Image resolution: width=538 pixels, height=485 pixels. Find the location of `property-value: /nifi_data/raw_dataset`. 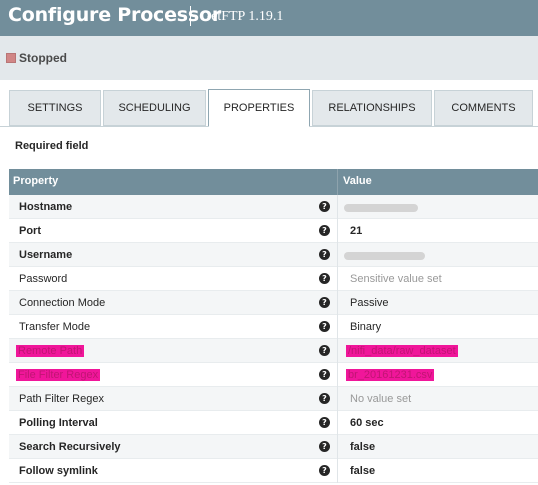

property-value: /nifi_data/raw_dataset is located at coordinates (402, 351).